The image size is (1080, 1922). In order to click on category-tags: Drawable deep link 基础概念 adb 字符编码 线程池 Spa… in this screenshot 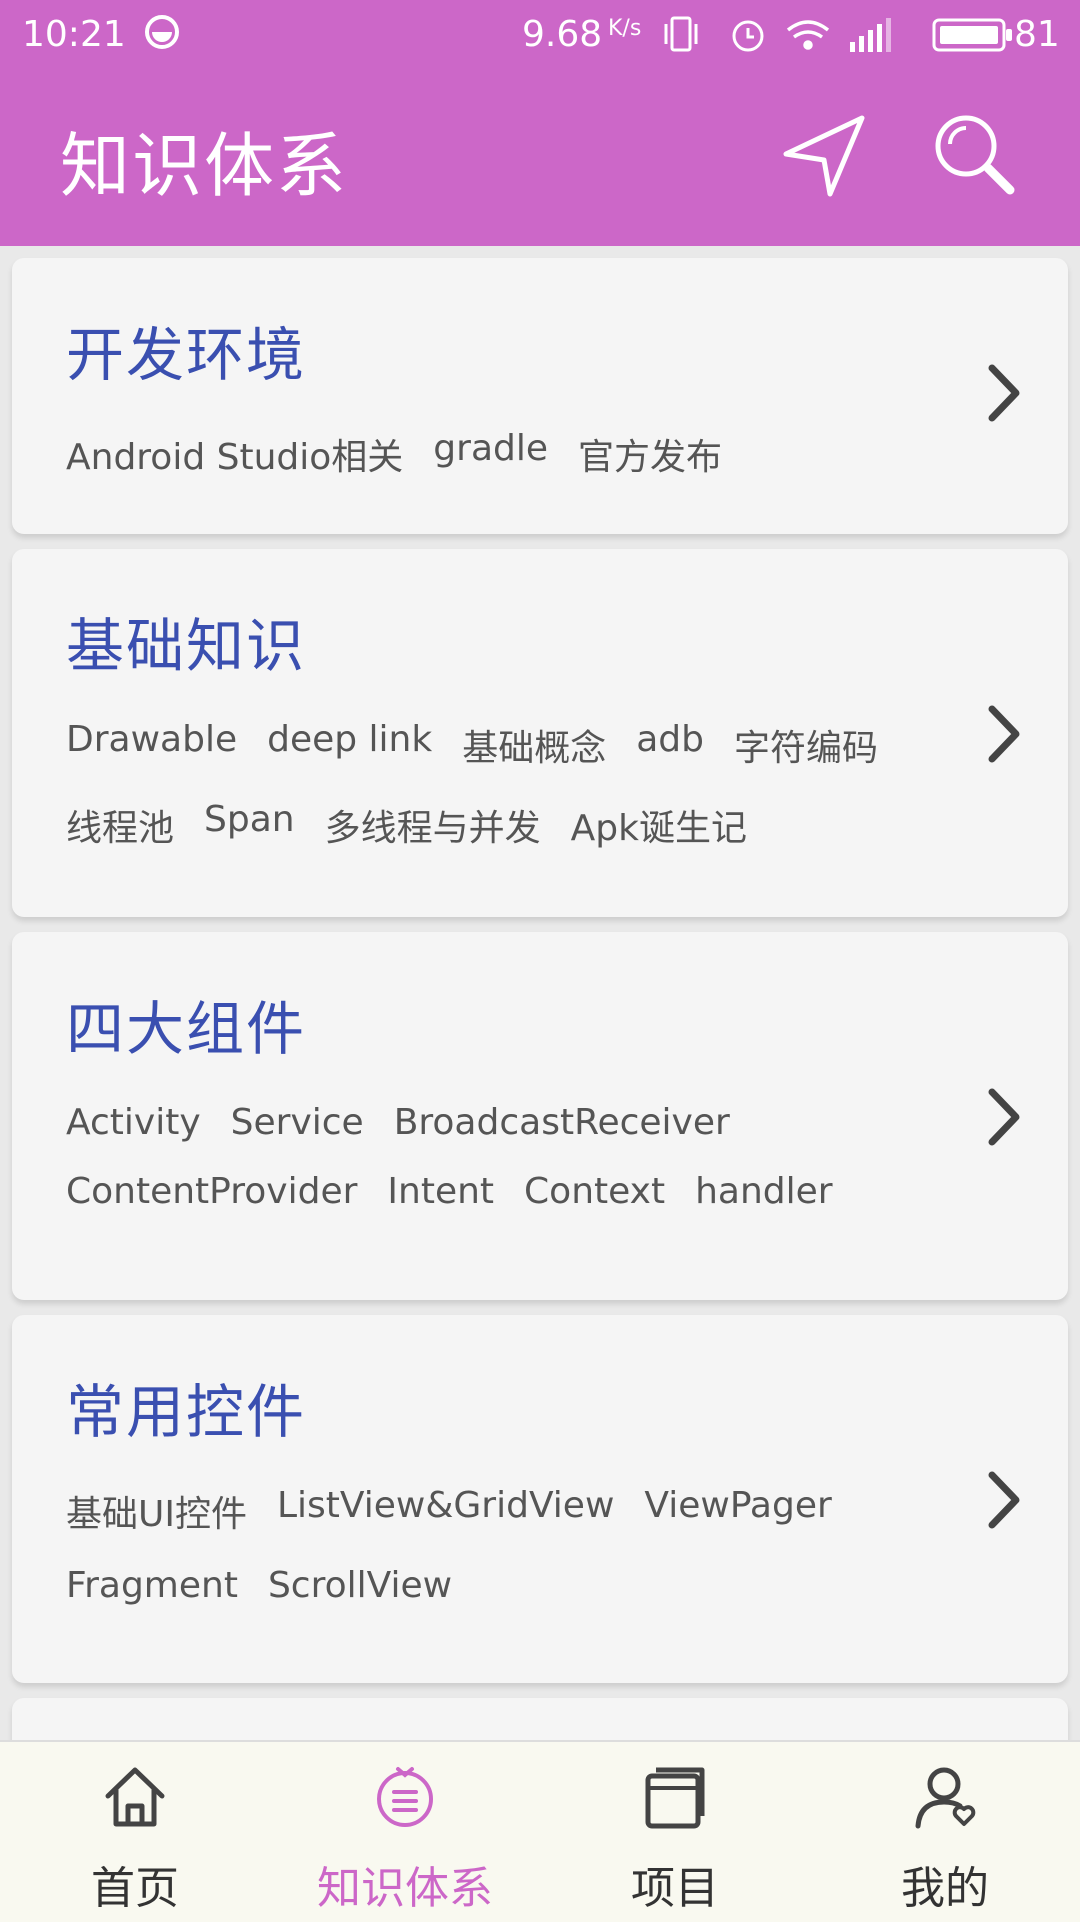, I will do `click(506, 785)`.